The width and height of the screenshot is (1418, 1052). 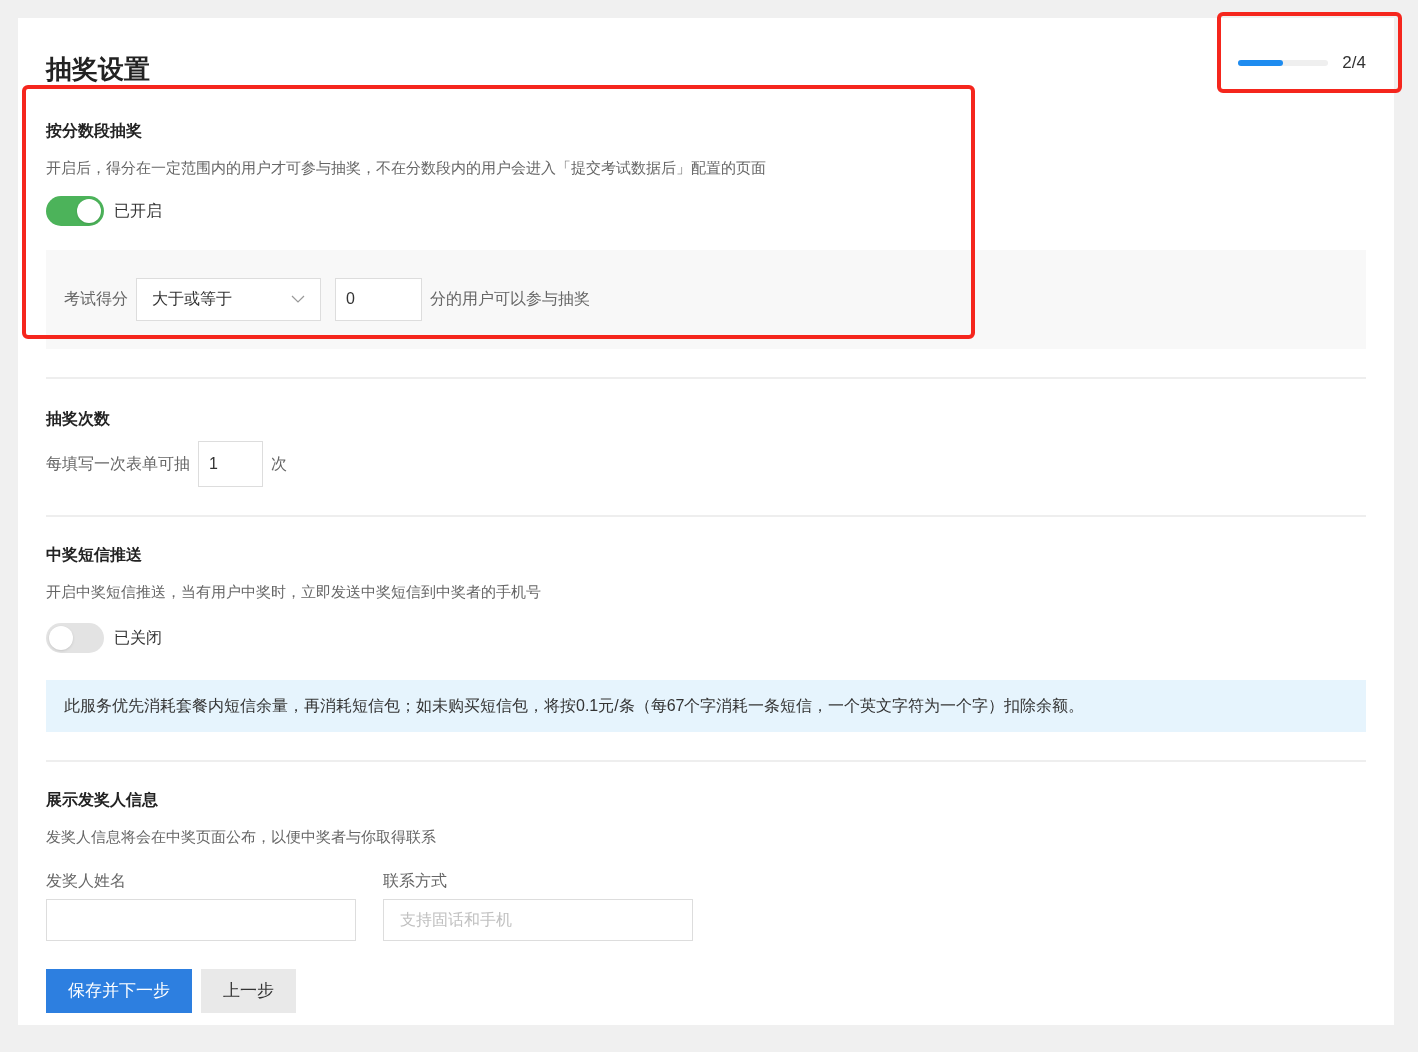 What do you see at coordinates (230, 463) in the screenshot?
I see `count-input: 1` at bounding box center [230, 463].